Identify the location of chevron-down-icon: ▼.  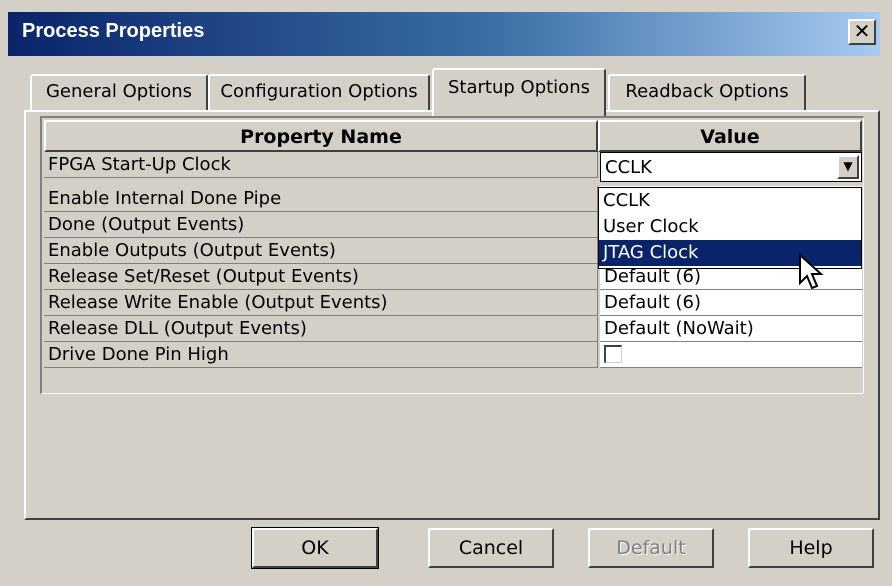
(848, 166).